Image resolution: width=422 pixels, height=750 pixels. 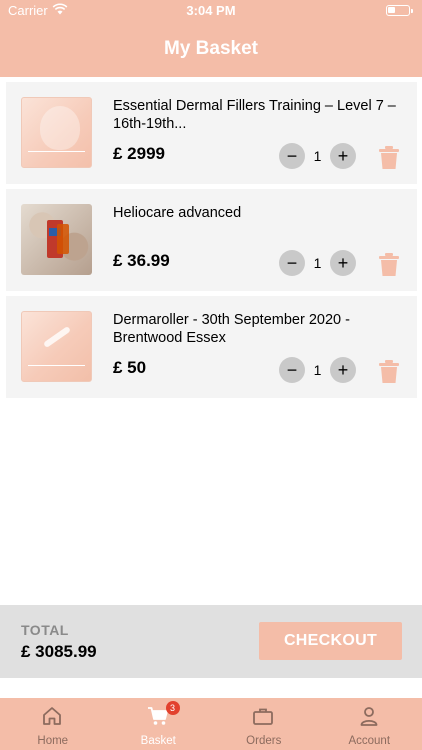 I want to click on tab-home: Home, so click(x=53, y=724).